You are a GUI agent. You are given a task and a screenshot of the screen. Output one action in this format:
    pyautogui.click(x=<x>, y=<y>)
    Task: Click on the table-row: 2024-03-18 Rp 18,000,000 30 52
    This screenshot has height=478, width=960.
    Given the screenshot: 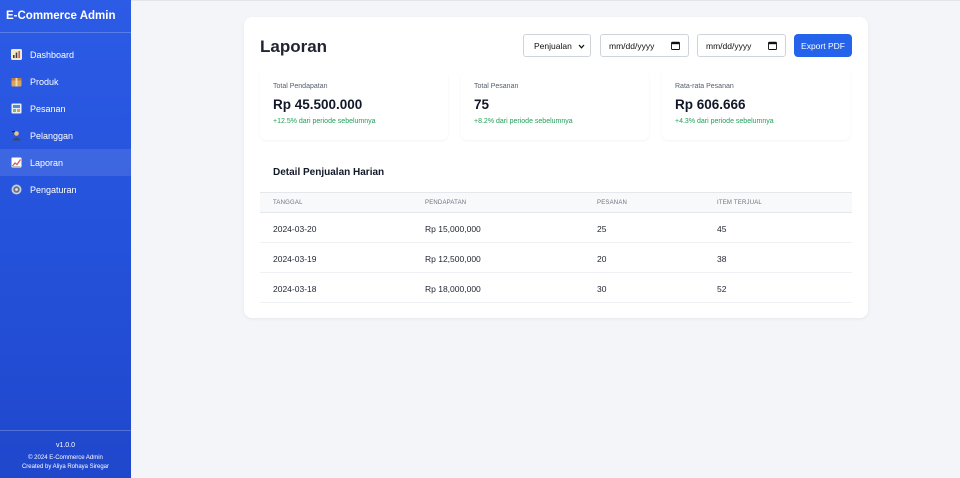 What is the action you would take?
    pyautogui.click(x=556, y=288)
    